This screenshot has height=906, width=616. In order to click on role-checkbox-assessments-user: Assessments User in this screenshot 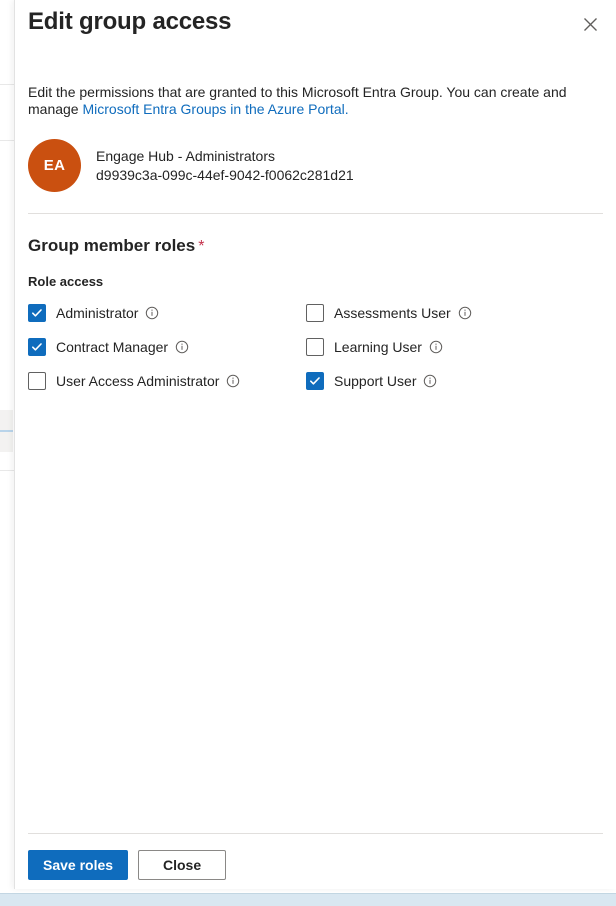, I will do `click(445, 313)`.